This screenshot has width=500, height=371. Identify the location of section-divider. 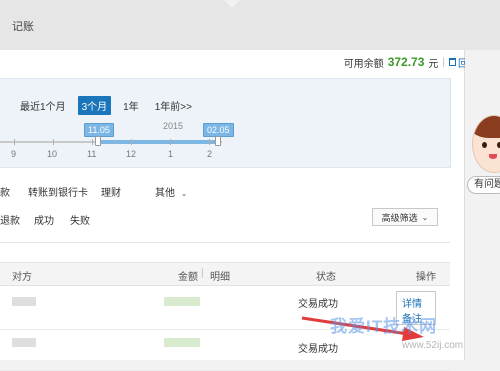
(225, 242).